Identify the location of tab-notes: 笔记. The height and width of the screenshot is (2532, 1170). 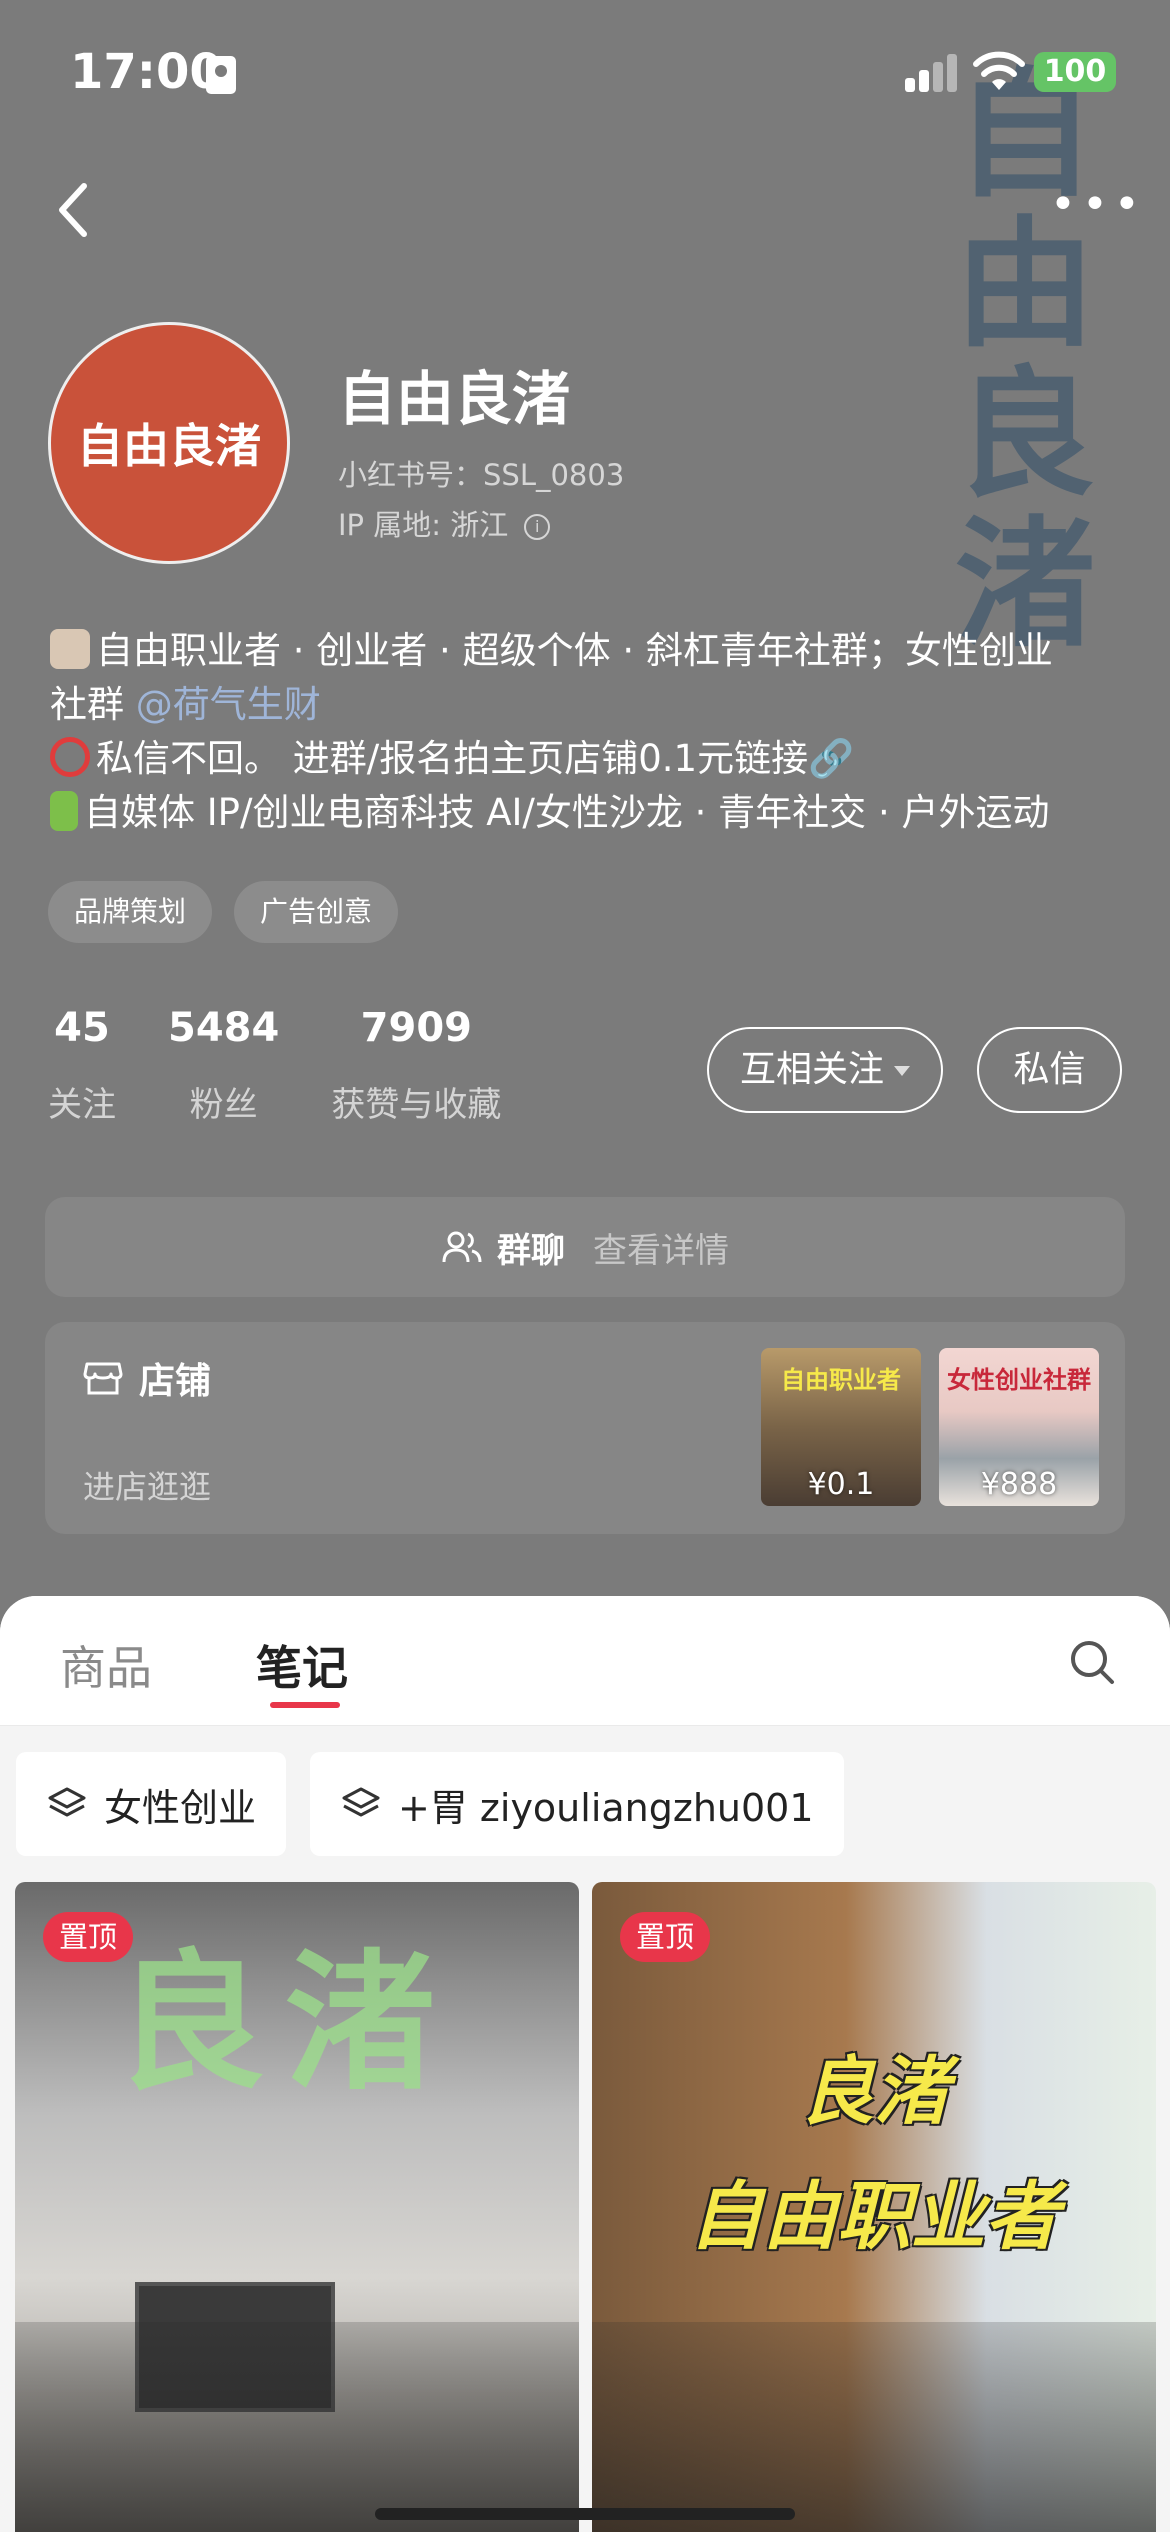
(302, 1665).